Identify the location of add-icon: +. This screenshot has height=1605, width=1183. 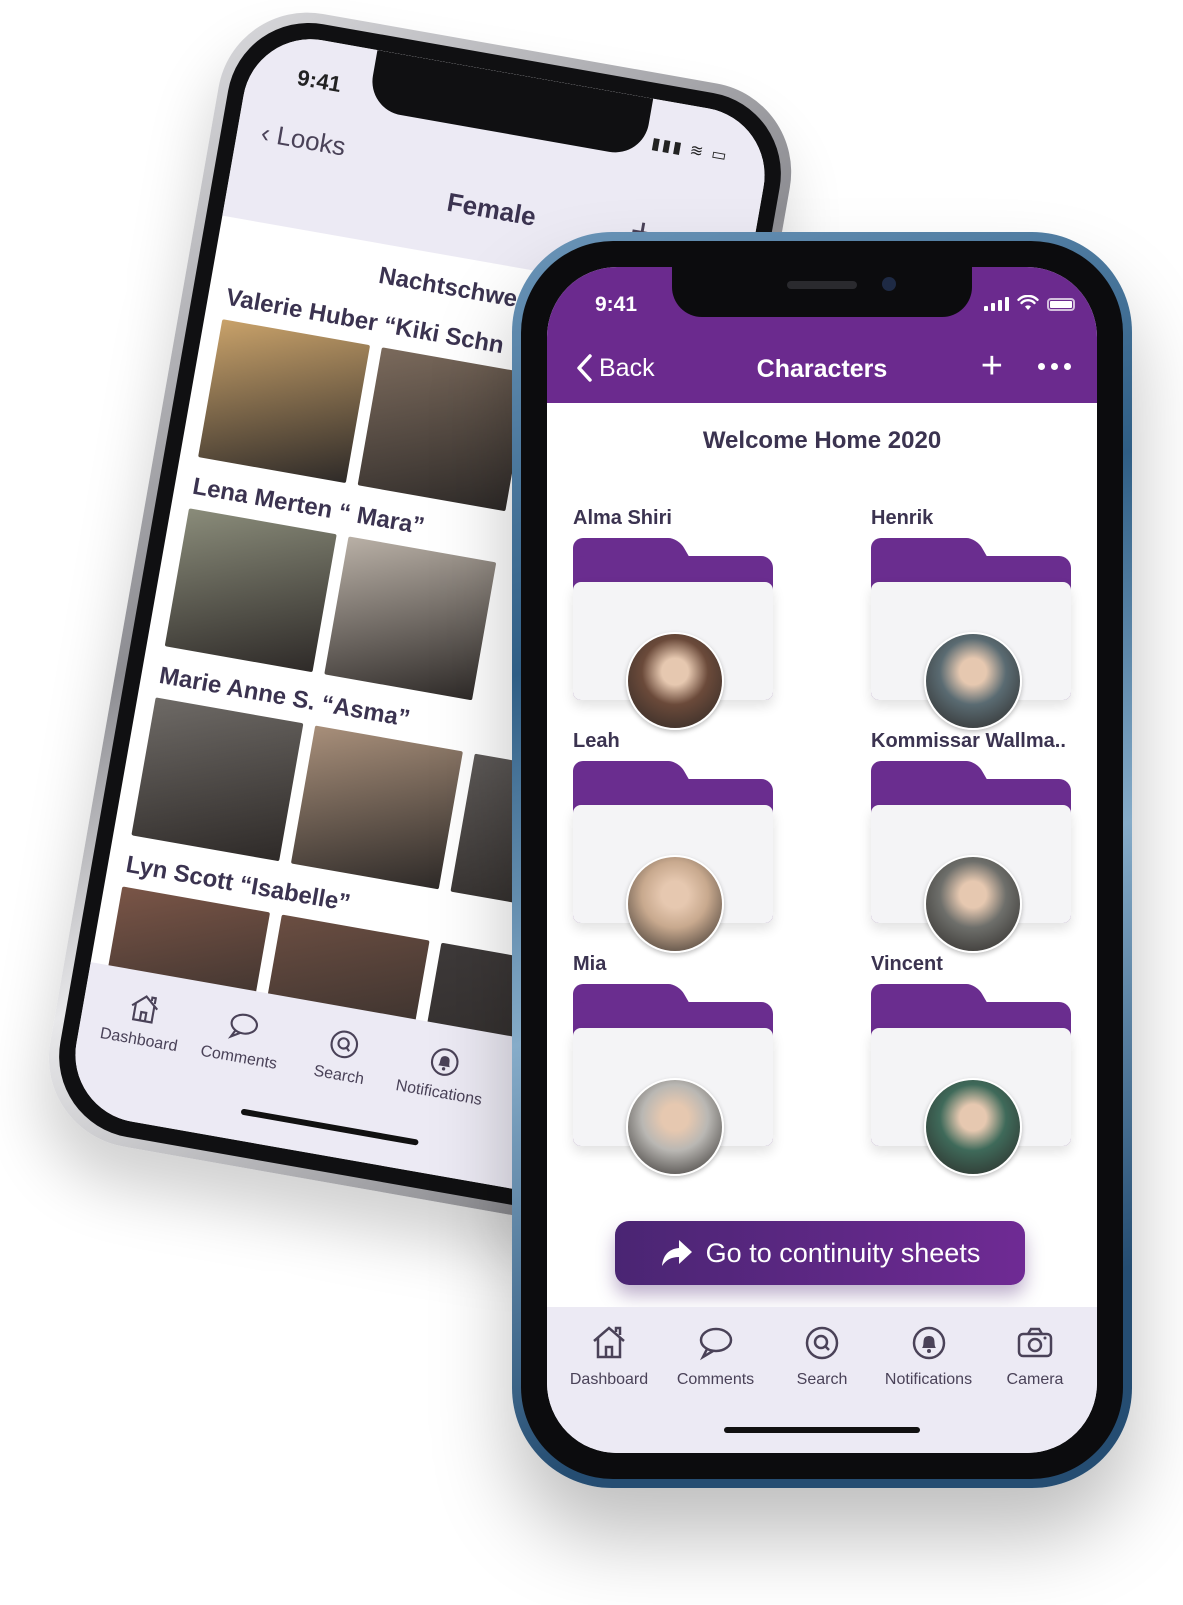
(992, 366).